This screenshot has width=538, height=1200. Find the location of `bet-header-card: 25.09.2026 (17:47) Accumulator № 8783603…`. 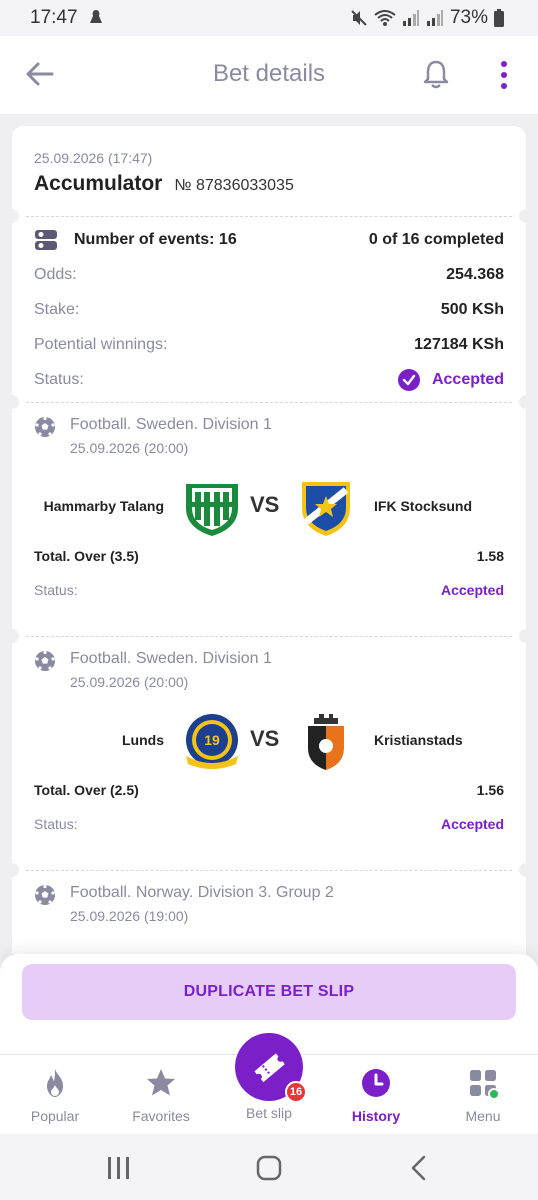

bet-header-card: 25.09.2026 (17:47) Accumulator № 8783603… is located at coordinates (269, 171).